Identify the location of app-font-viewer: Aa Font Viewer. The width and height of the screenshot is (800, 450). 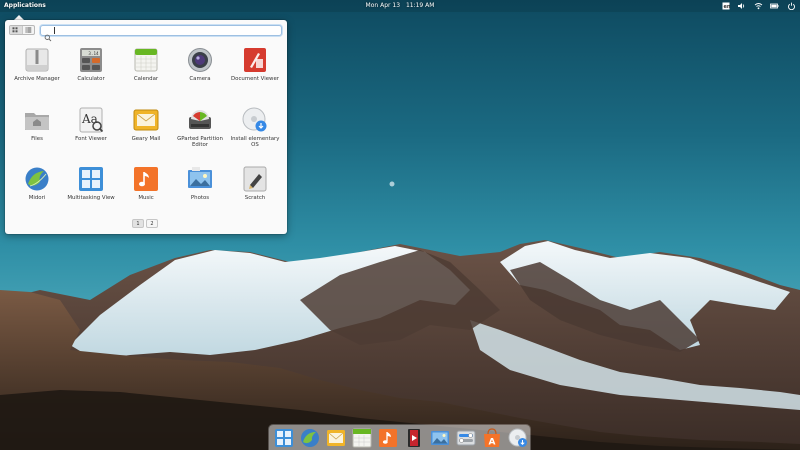
(91, 135).